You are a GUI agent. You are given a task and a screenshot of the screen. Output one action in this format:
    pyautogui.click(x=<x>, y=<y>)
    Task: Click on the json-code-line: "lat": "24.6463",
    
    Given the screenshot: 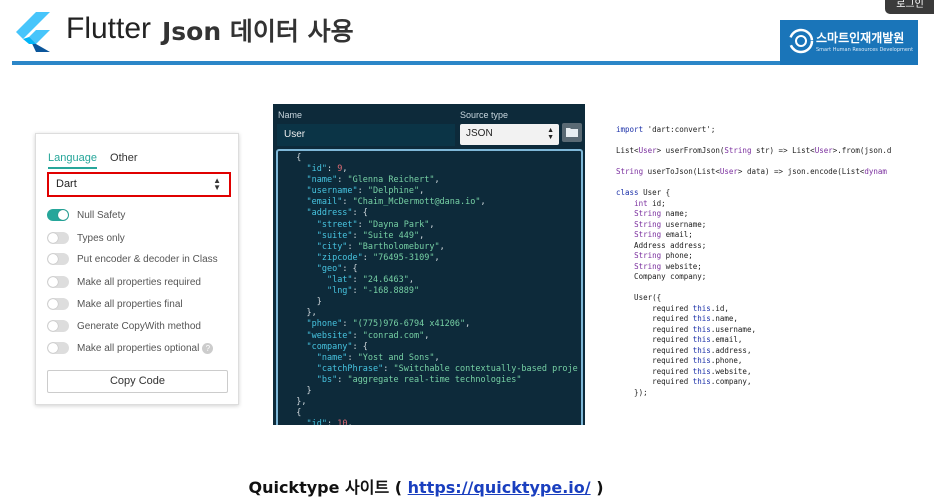 What is the action you would take?
    pyautogui.click(x=370, y=280)
    